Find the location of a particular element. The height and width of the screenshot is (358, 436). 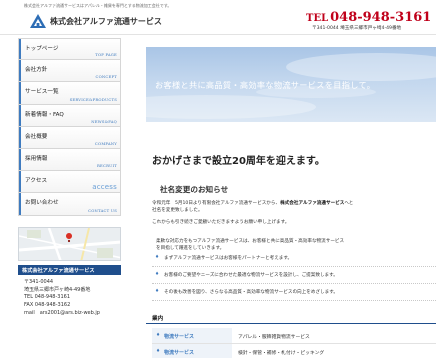

business-section-heading: 業内 is located at coordinates (291, 318).